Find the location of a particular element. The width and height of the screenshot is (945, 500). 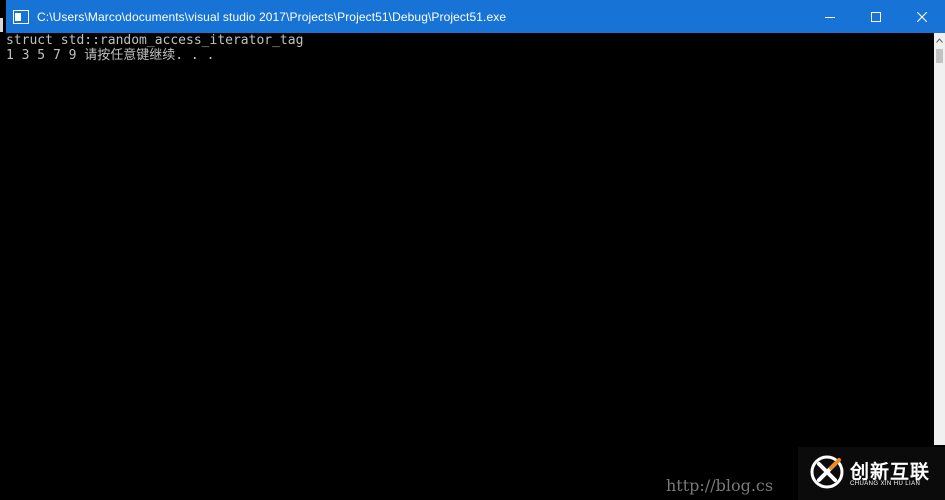

close-icon is located at coordinates (922, 16).